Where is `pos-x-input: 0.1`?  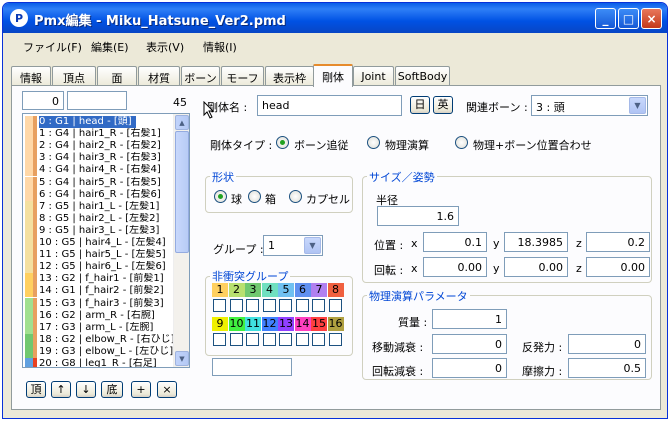
pos-x-input: 0.1 is located at coordinates (455, 242).